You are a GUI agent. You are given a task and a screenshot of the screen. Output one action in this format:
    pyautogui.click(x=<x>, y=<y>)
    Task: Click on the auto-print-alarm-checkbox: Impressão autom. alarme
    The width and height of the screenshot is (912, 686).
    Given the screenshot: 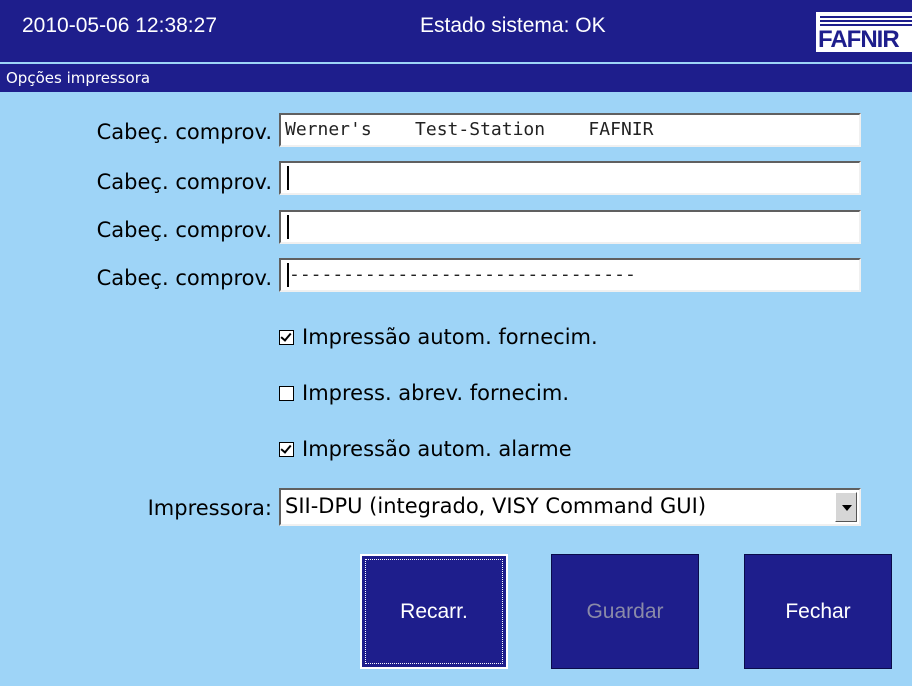 What is the action you would take?
    pyautogui.click(x=425, y=449)
    